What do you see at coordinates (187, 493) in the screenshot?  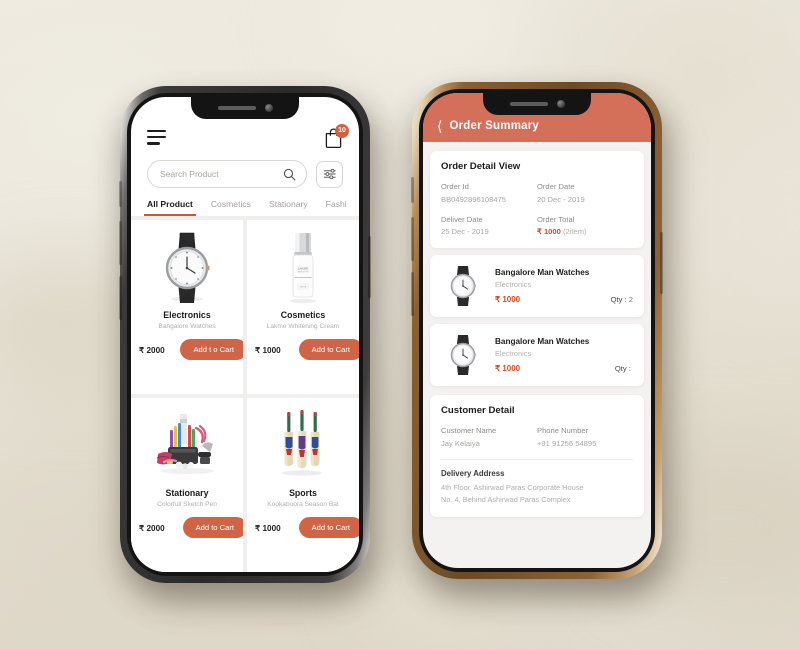 I see `product-name: Stationary` at bounding box center [187, 493].